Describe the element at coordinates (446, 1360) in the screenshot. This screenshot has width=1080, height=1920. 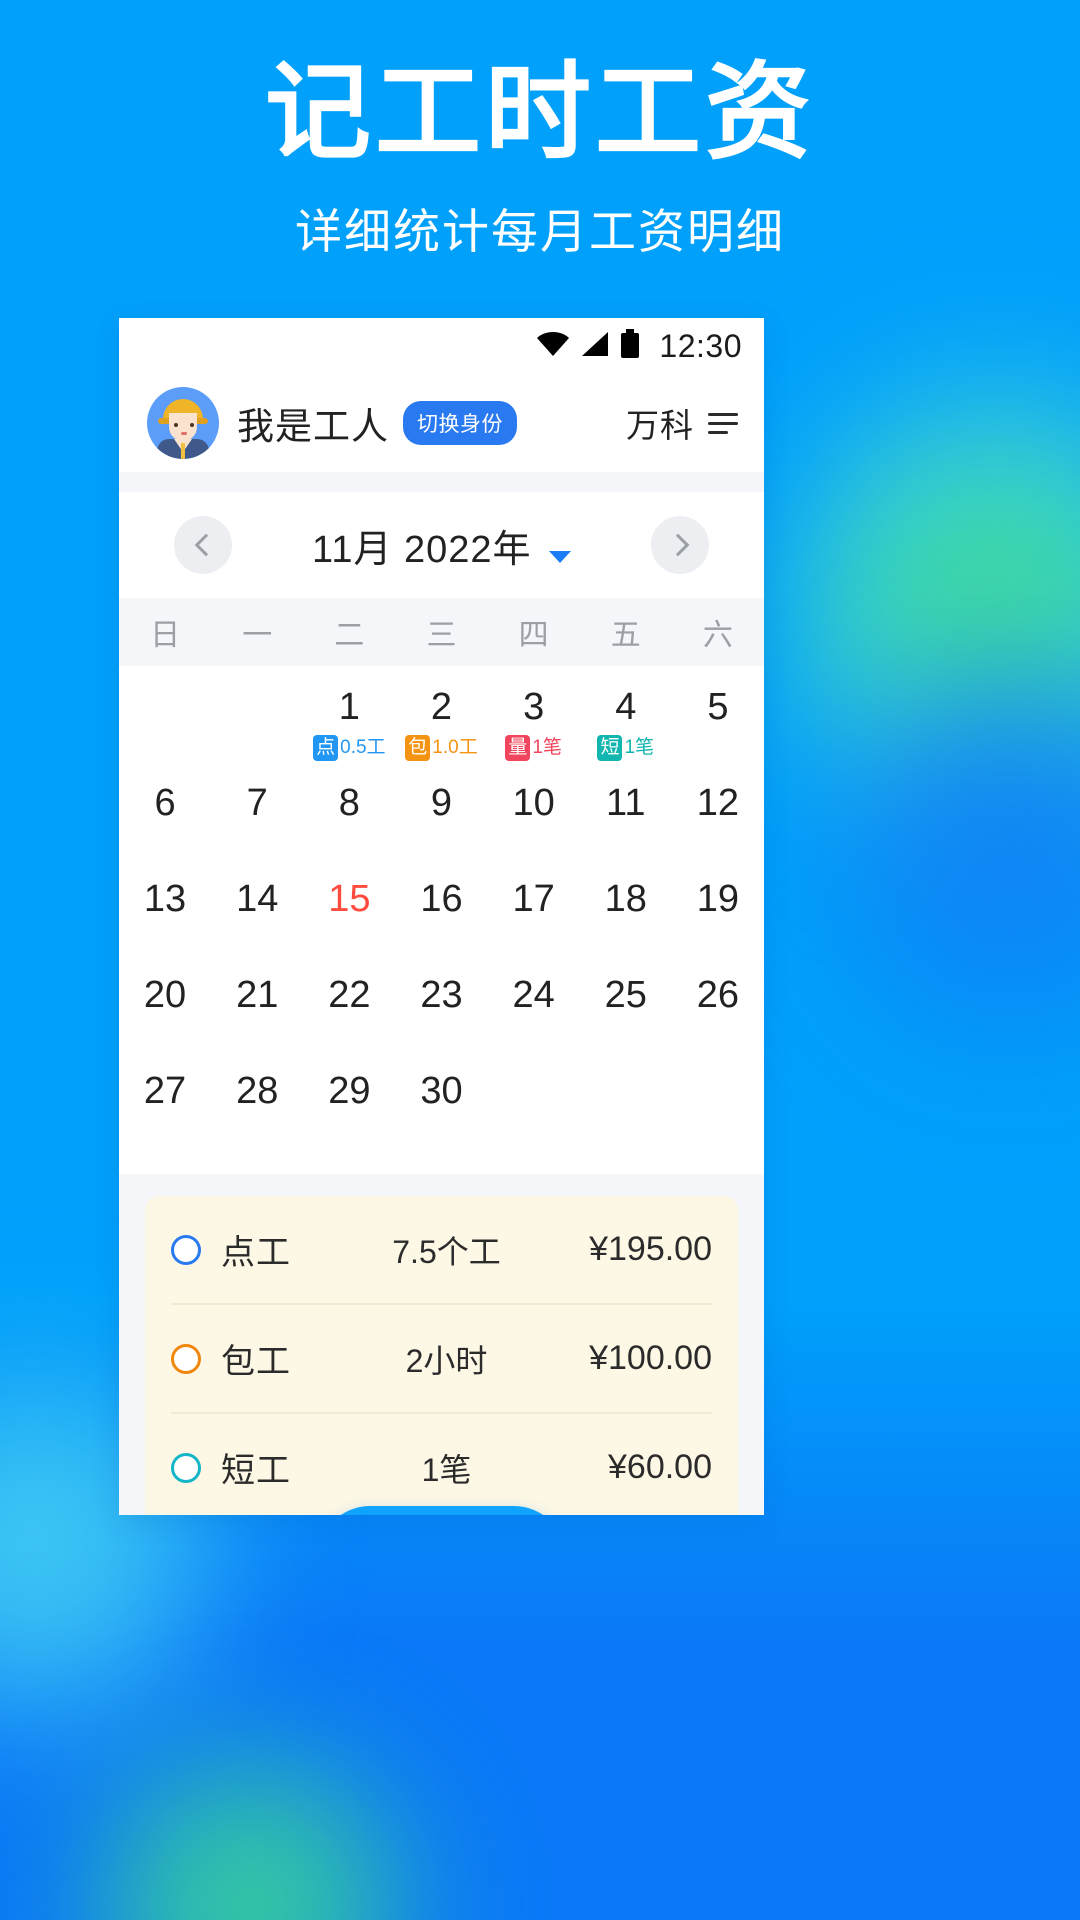
I see `summary-quantity: 2小时` at that location.